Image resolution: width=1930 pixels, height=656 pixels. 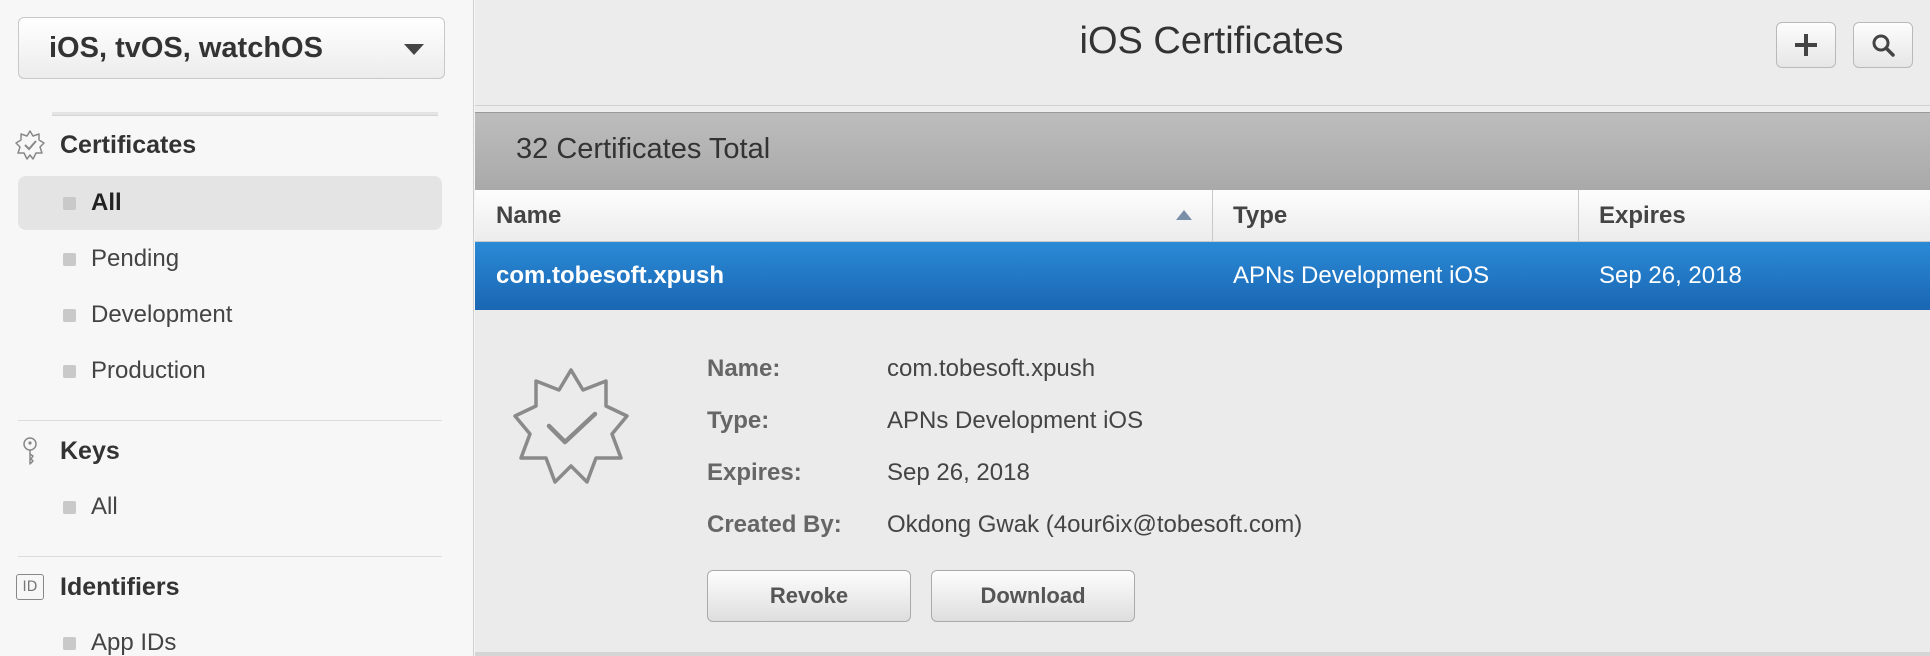 I want to click on detail-value-name: com.tobesoft.xpush, so click(x=991, y=368).